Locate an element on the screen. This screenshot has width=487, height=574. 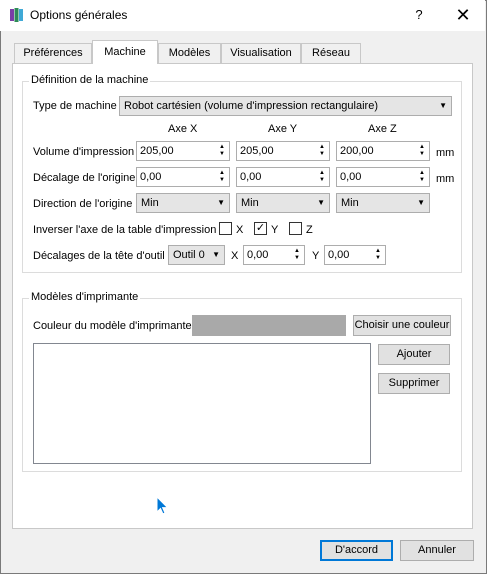
printer-models-title: Modèles d'imprimante is located at coordinates (85, 297).